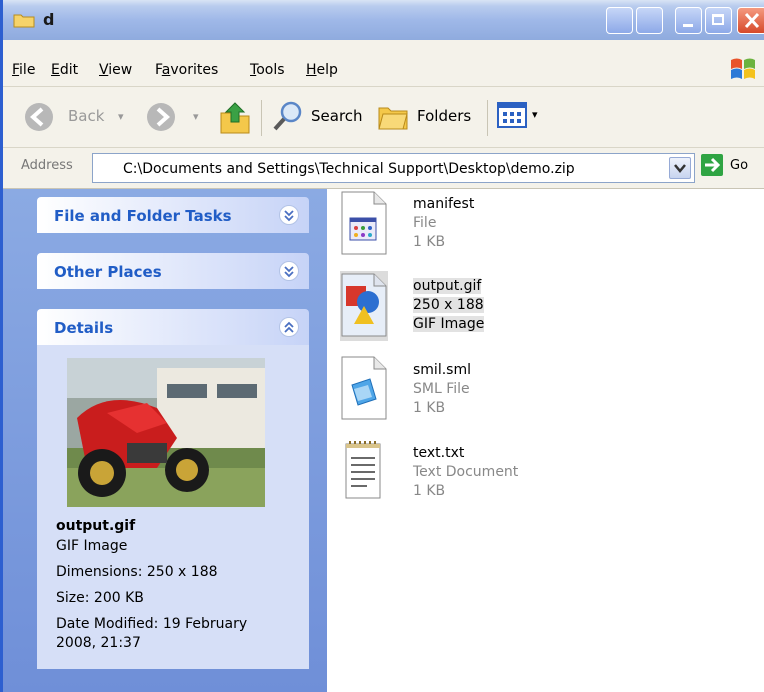 This screenshot has width=764, height=692. What do you see at coordinates (364, 223) in the screenshot?
I see `manifest-icon` at bounding box center [364, 223].